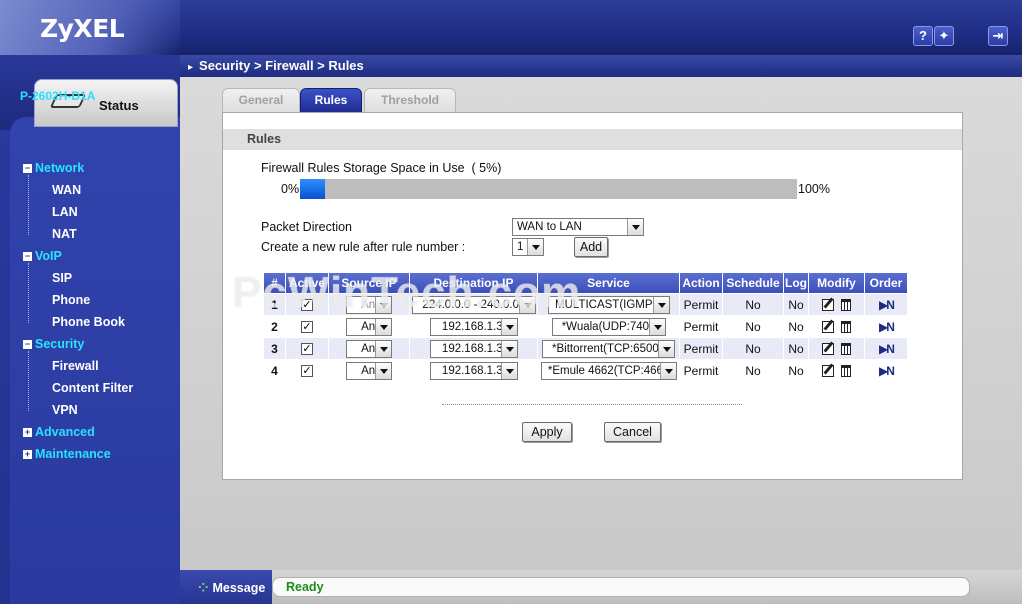 Image resolution: width=1022 pixels, height=604 pixels. Describe the element at coordinates (261, 100) in the screenshot. I see `tab-general: General` at that location.